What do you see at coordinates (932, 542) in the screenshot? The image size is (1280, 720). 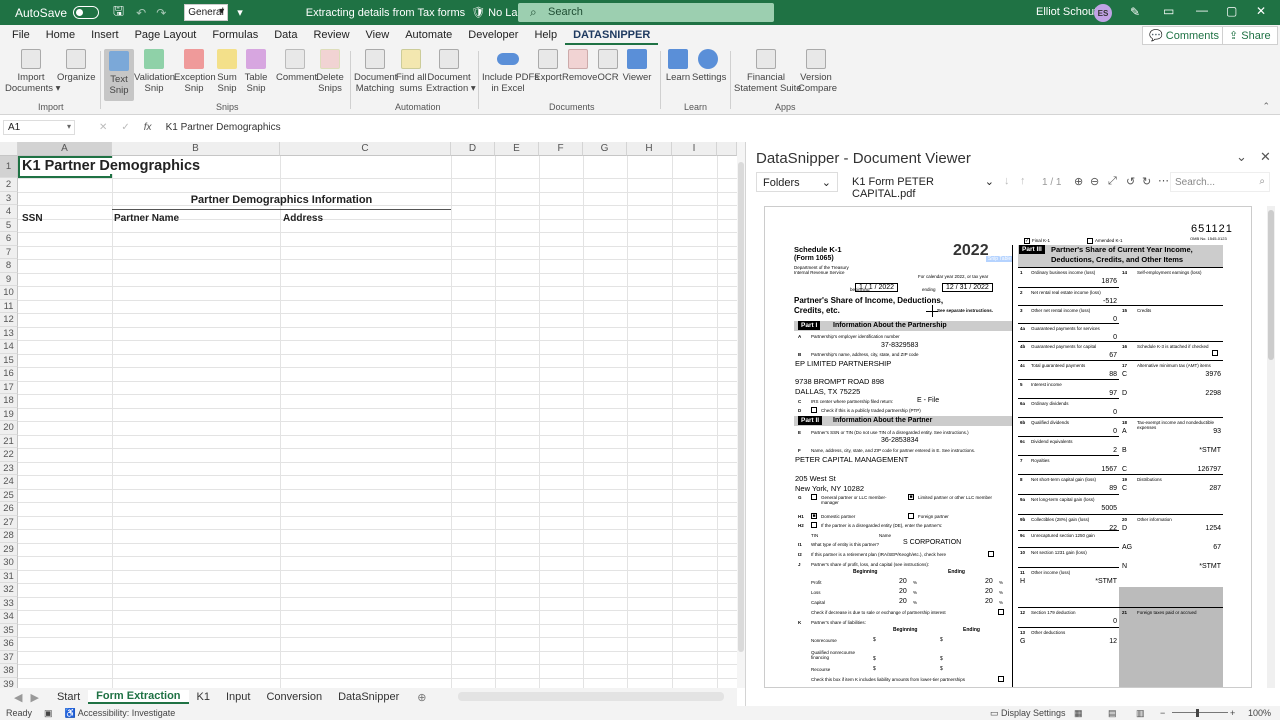 I see `entity-type: S CORPORATION` at bounding box center [932, 542].